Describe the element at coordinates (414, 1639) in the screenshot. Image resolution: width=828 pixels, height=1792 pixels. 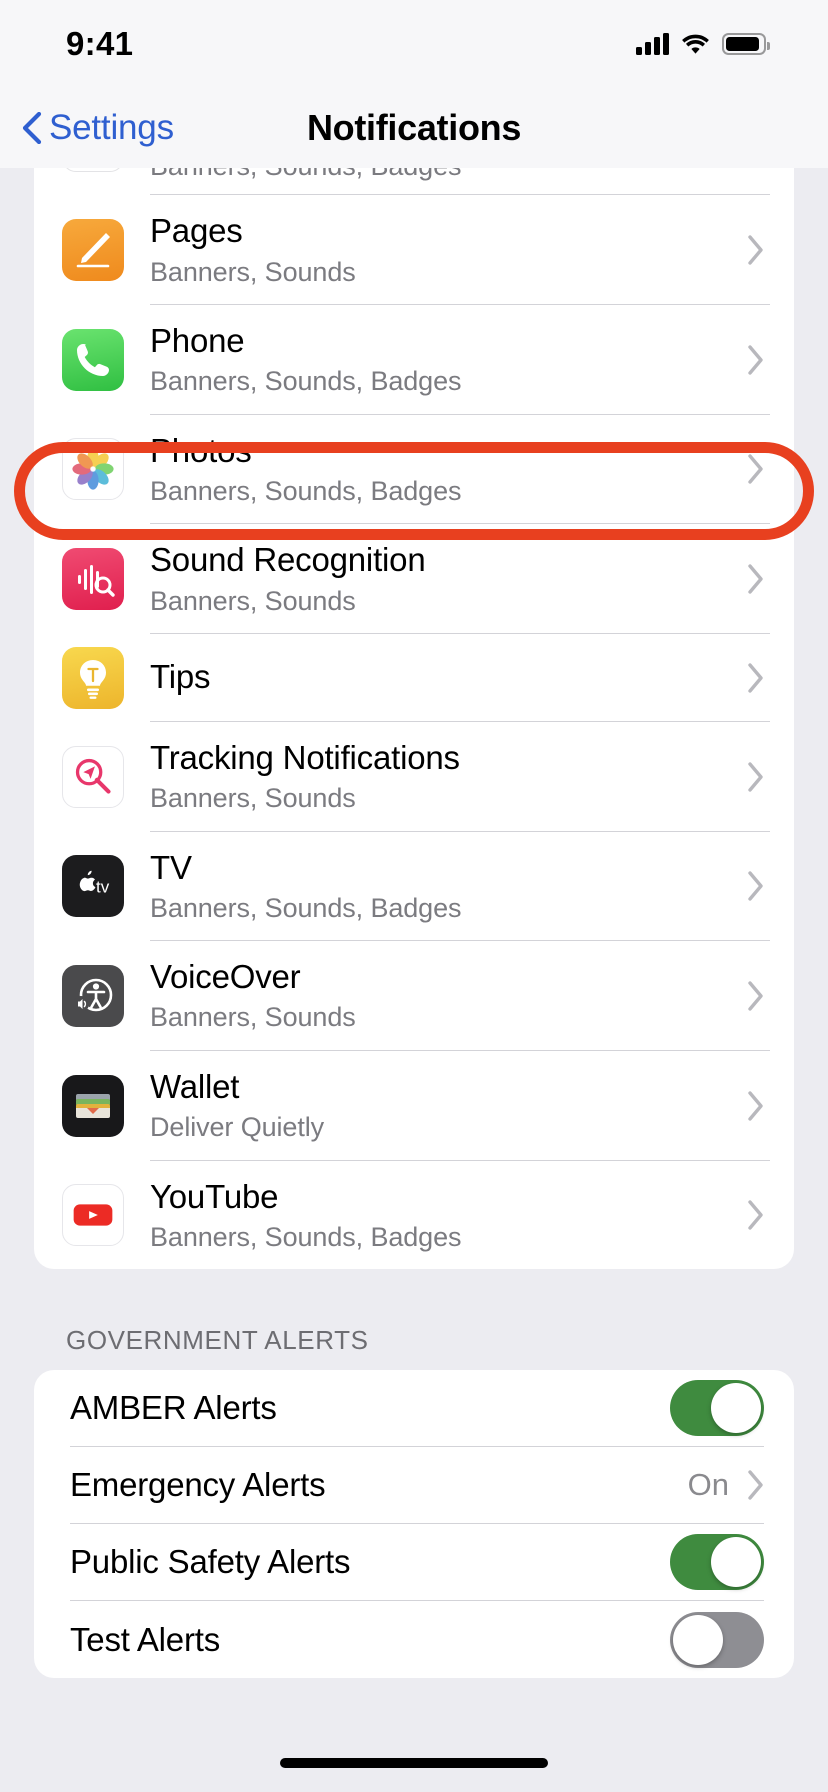
I see `list-item-test-alerts: Test Alerts` at that location.